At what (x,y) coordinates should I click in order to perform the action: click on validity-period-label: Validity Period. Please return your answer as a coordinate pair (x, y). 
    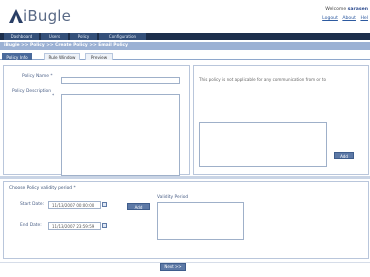
    Looking at the image, I should click on (173, 197).